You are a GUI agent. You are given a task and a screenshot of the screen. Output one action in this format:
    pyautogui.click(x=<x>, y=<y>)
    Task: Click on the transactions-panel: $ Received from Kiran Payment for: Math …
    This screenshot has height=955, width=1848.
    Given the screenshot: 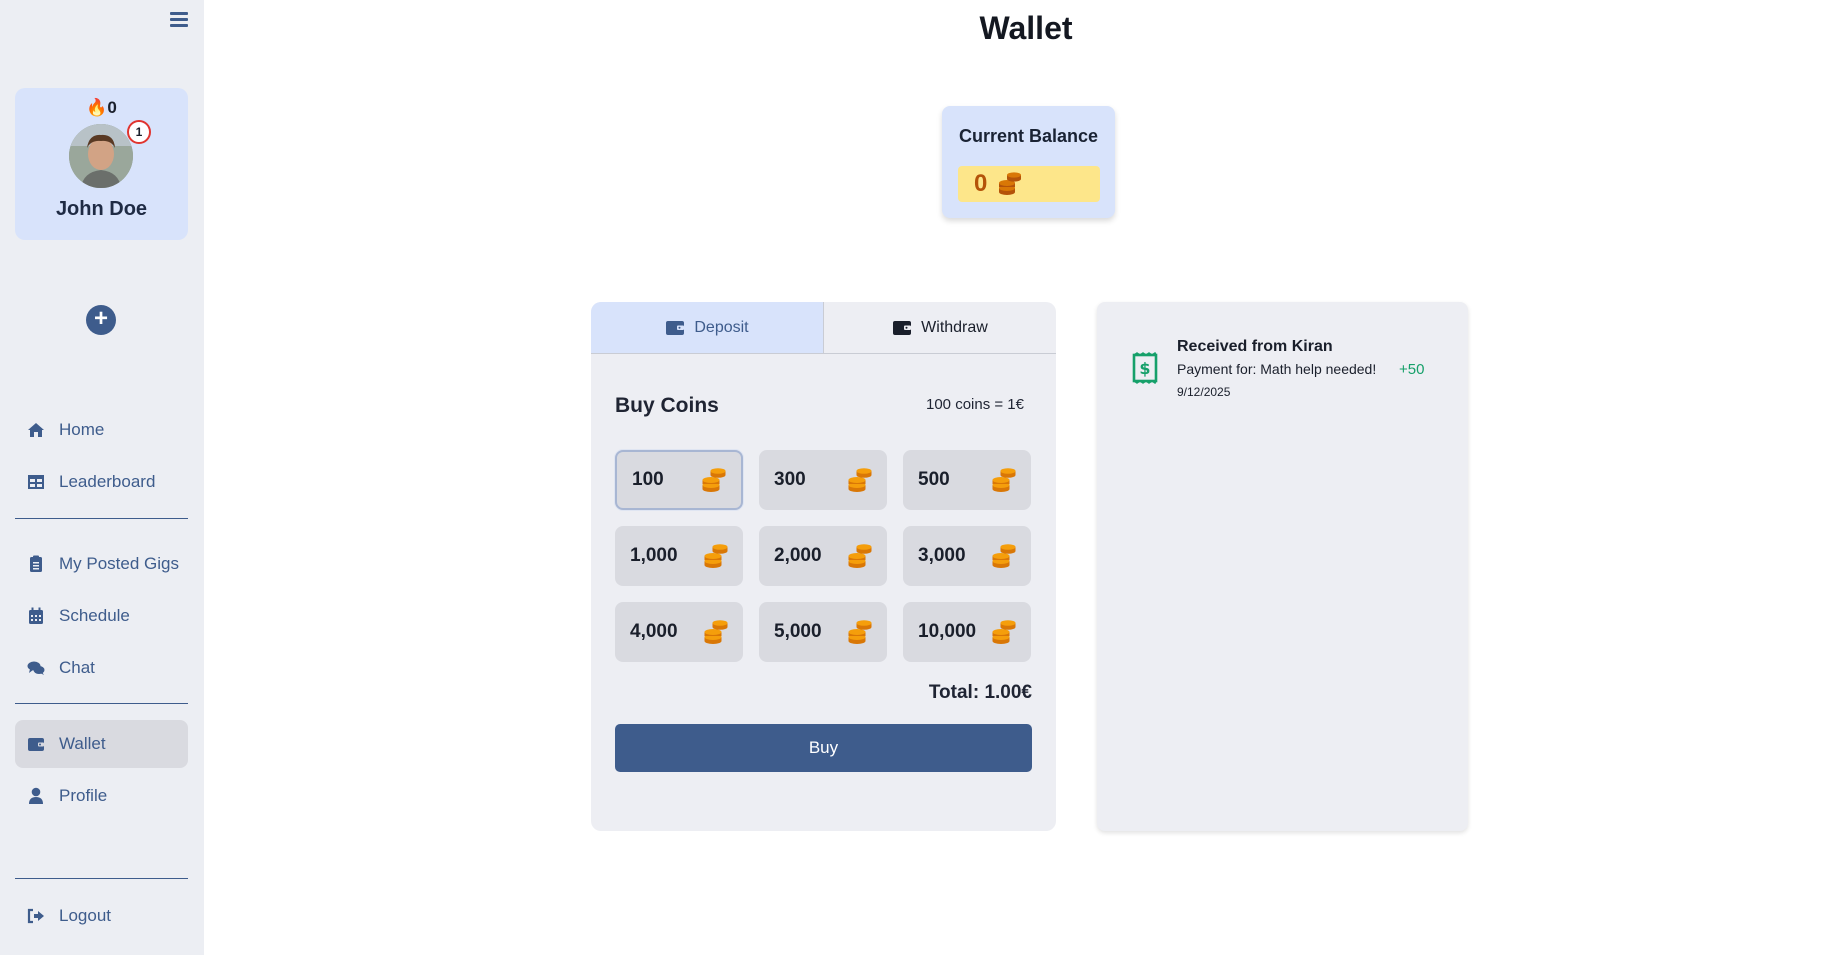 What is the action you would take?
    pyautogui.click(x=1282, y=566)
    